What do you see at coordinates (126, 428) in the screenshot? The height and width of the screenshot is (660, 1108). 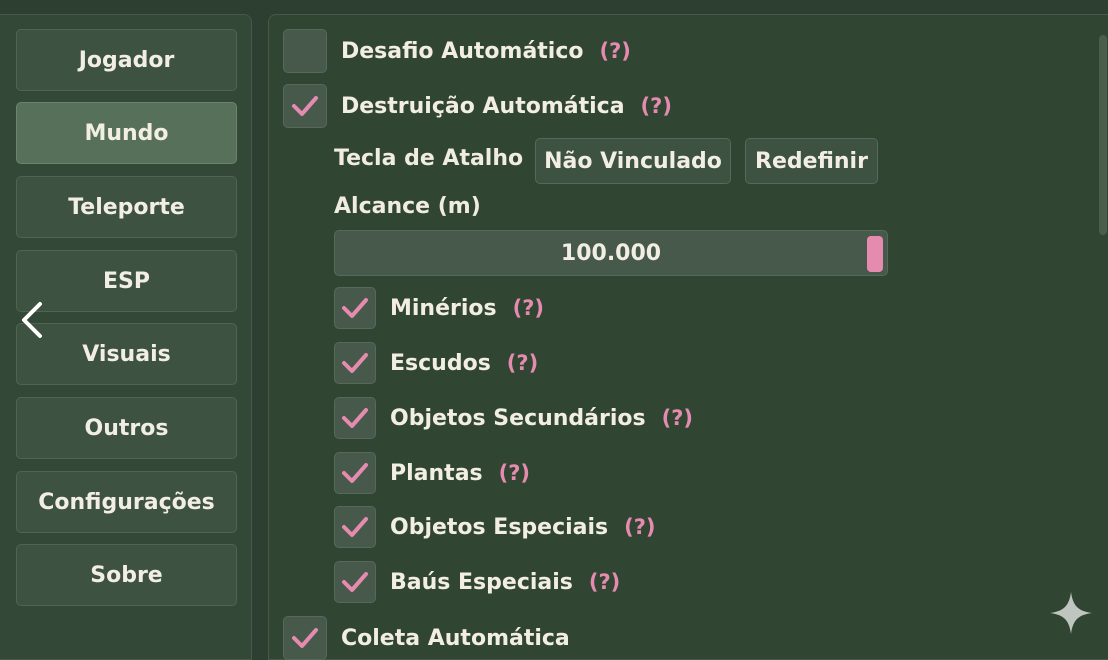 I see `sidebar-item-outros: Outros` at bounding box center [126, 428].